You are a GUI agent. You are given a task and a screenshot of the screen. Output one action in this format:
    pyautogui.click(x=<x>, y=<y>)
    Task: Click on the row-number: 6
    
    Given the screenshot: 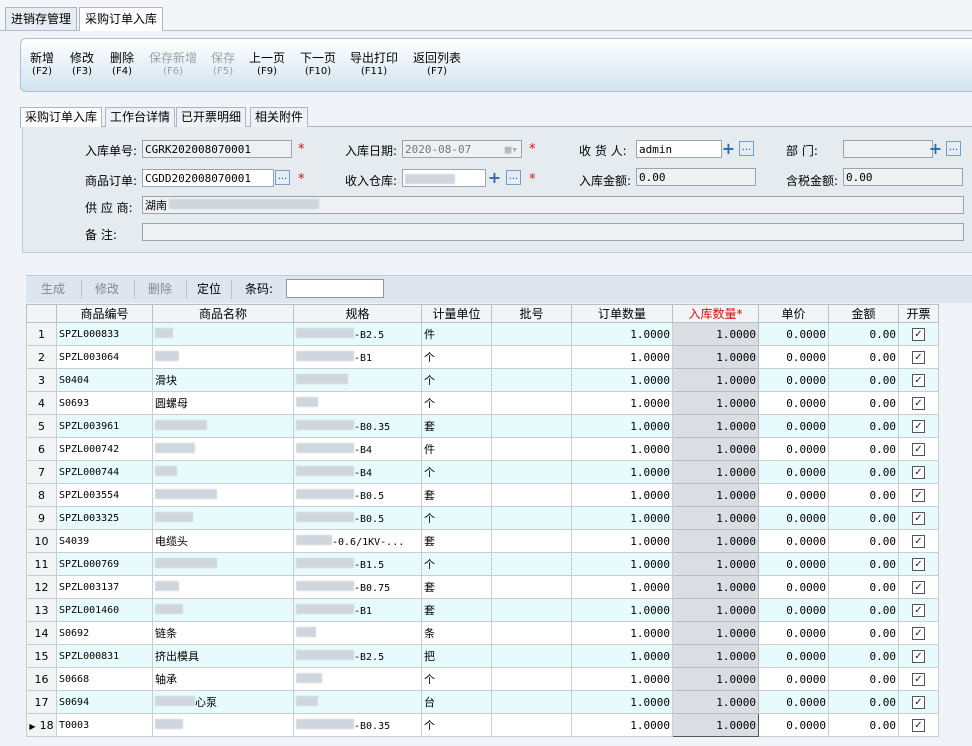 What is the action you would take?
    pyautogui.click(x=41, y=449)
    